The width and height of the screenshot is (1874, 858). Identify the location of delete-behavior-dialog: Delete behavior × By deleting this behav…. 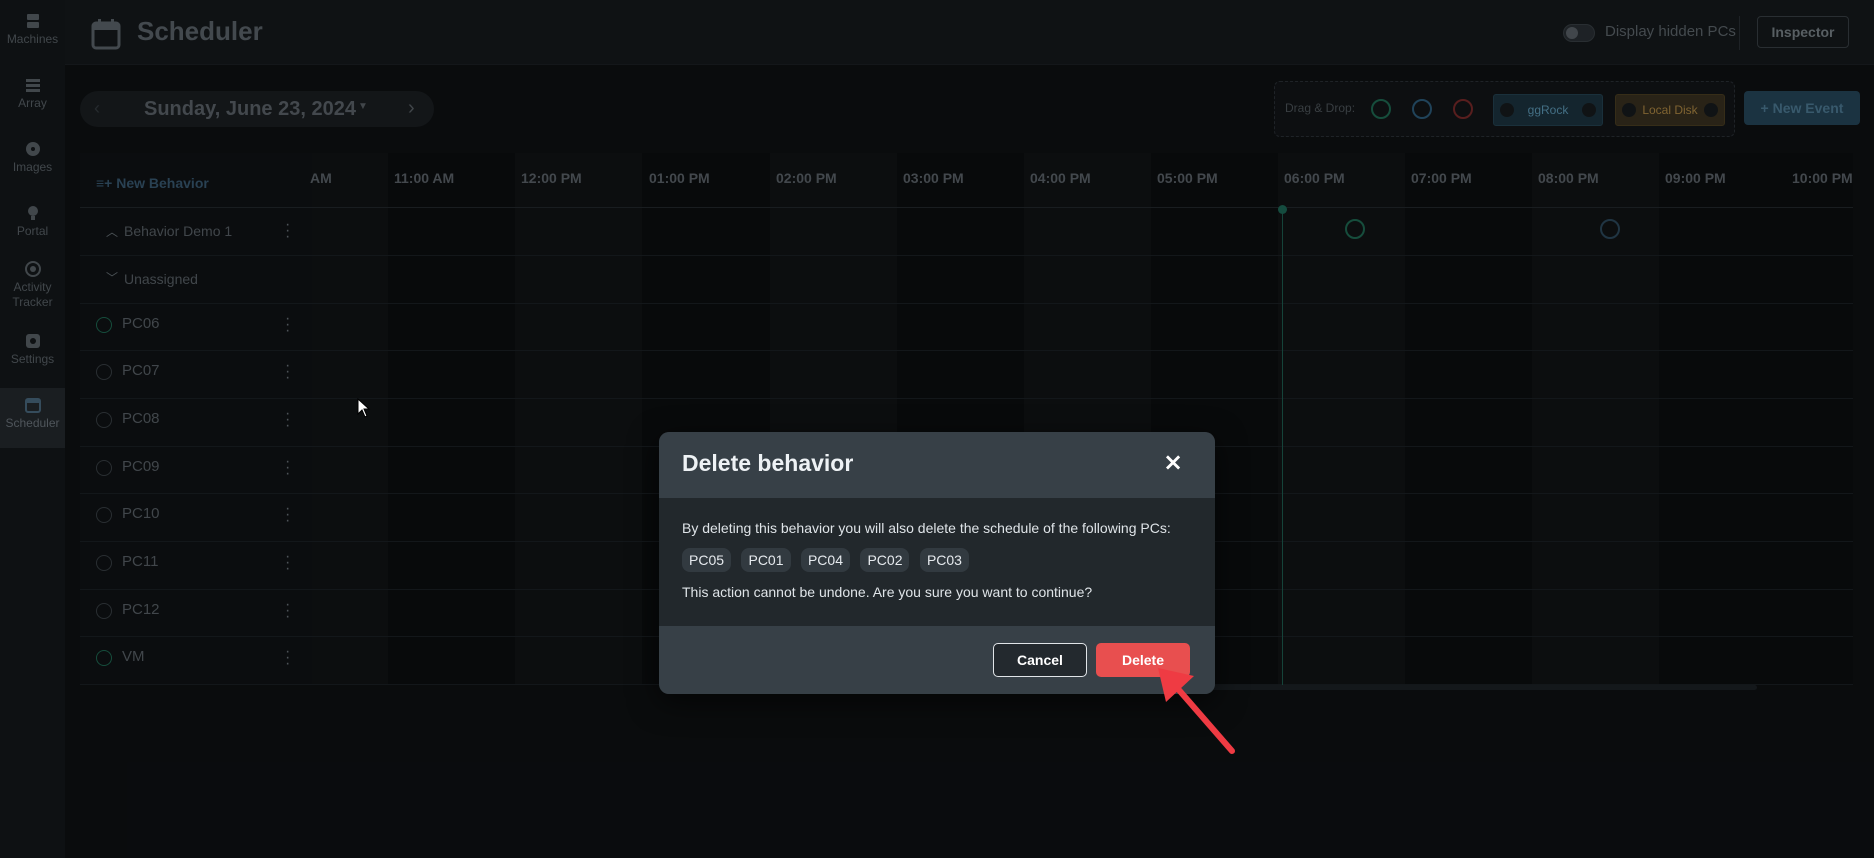
(937, 563).